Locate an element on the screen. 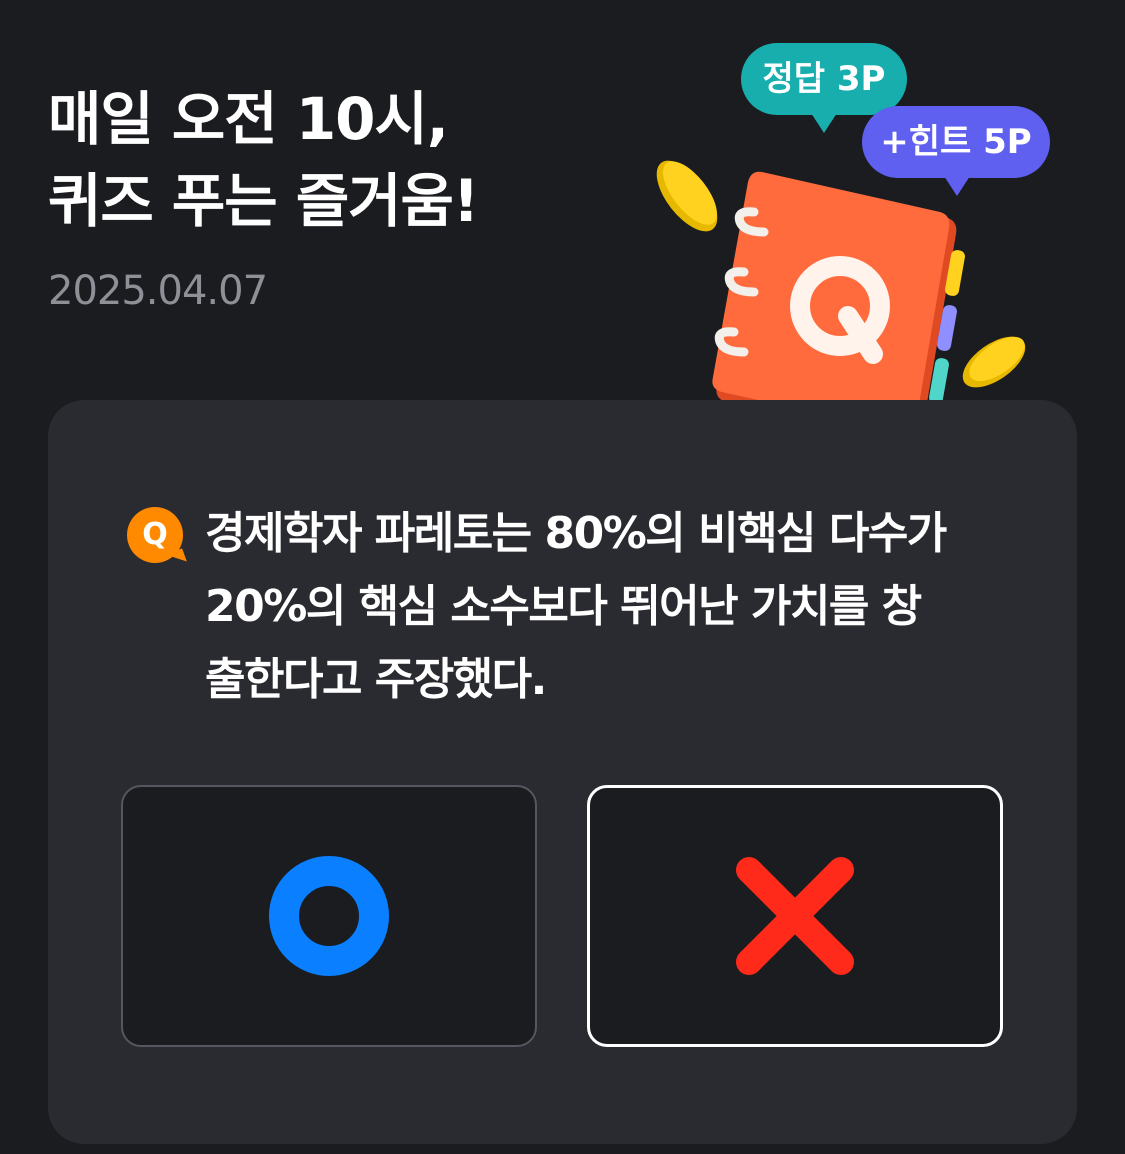 The height and width of the screenshot is (1154, 1125). x-mark-icon is located at coordinates (795, 916).